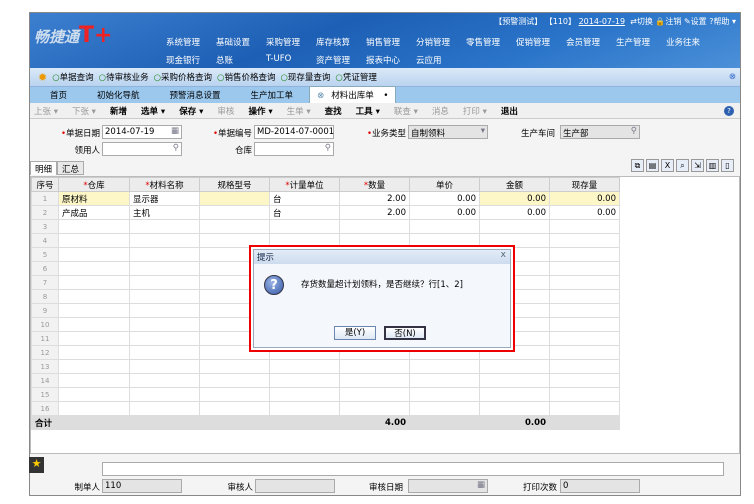  I want to click on table-row: 2 产成品 主机台 2.00 0.00 0.00 0.00, so click(325, 212).